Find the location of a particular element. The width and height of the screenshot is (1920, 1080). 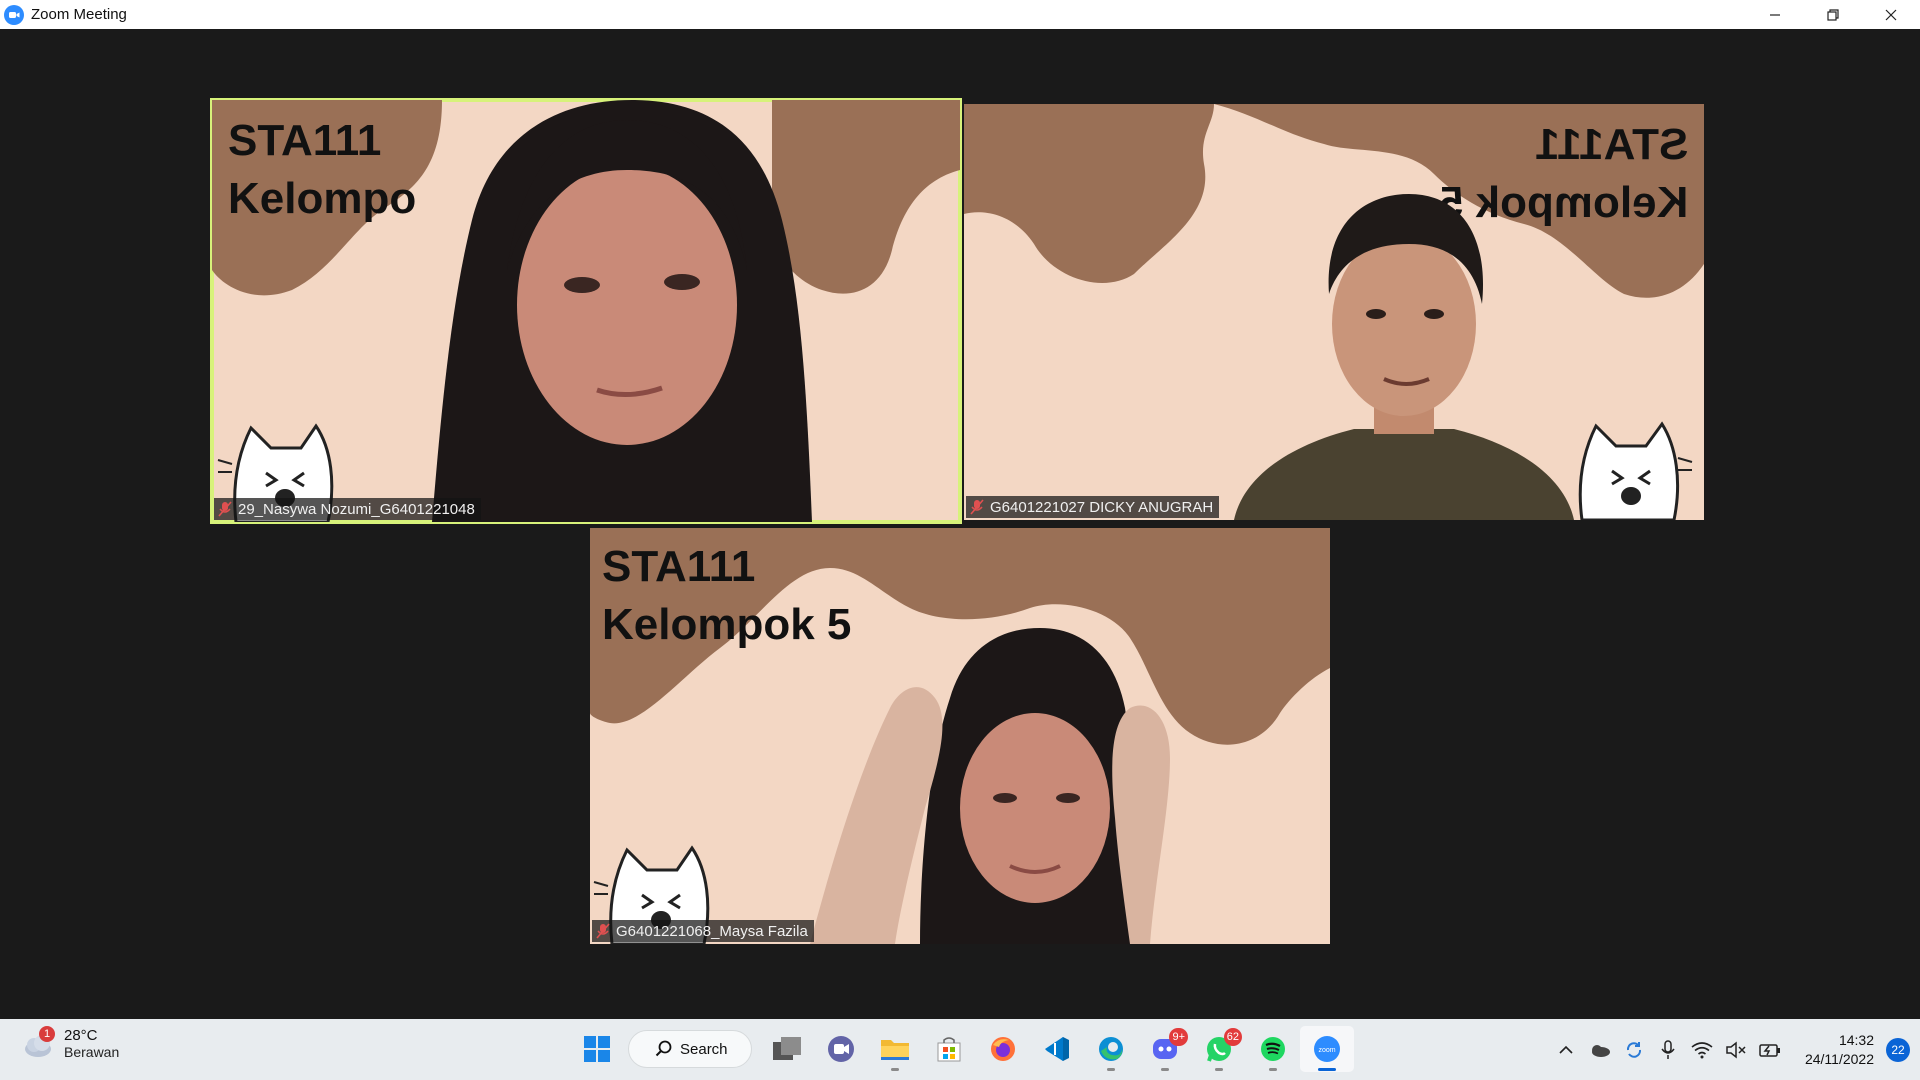

volume-button is located at coordinates (1736, 1050).